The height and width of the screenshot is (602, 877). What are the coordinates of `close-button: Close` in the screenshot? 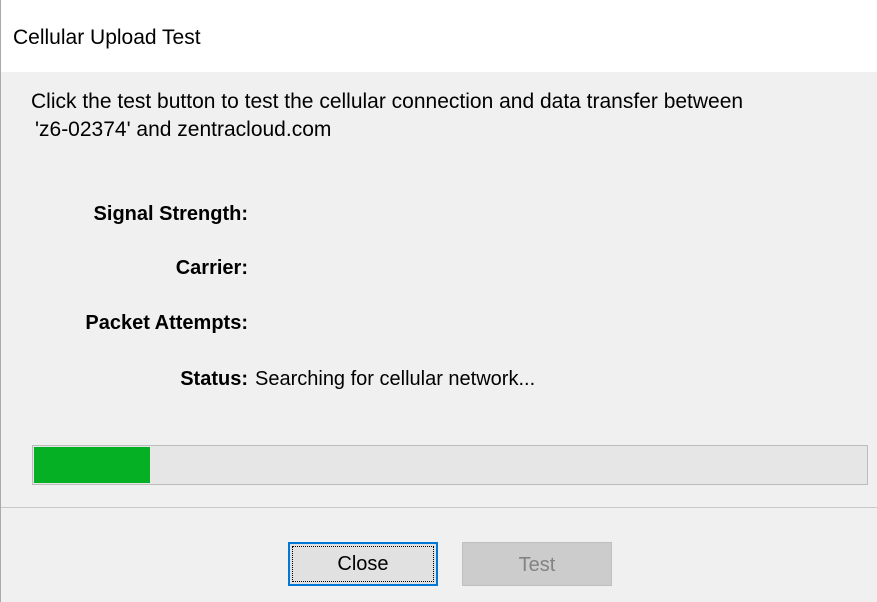 It's located at (363, 564).